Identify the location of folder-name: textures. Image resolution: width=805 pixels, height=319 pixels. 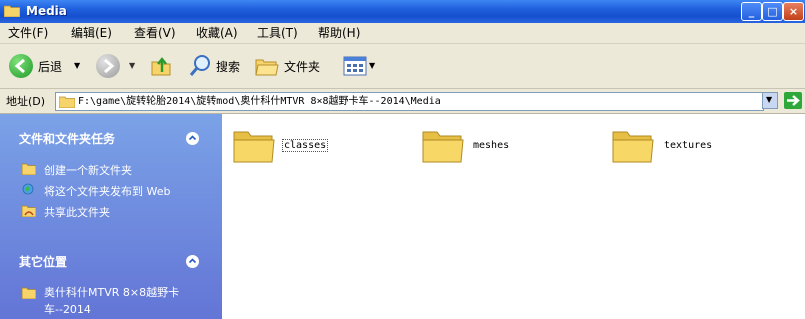
(688, 145).